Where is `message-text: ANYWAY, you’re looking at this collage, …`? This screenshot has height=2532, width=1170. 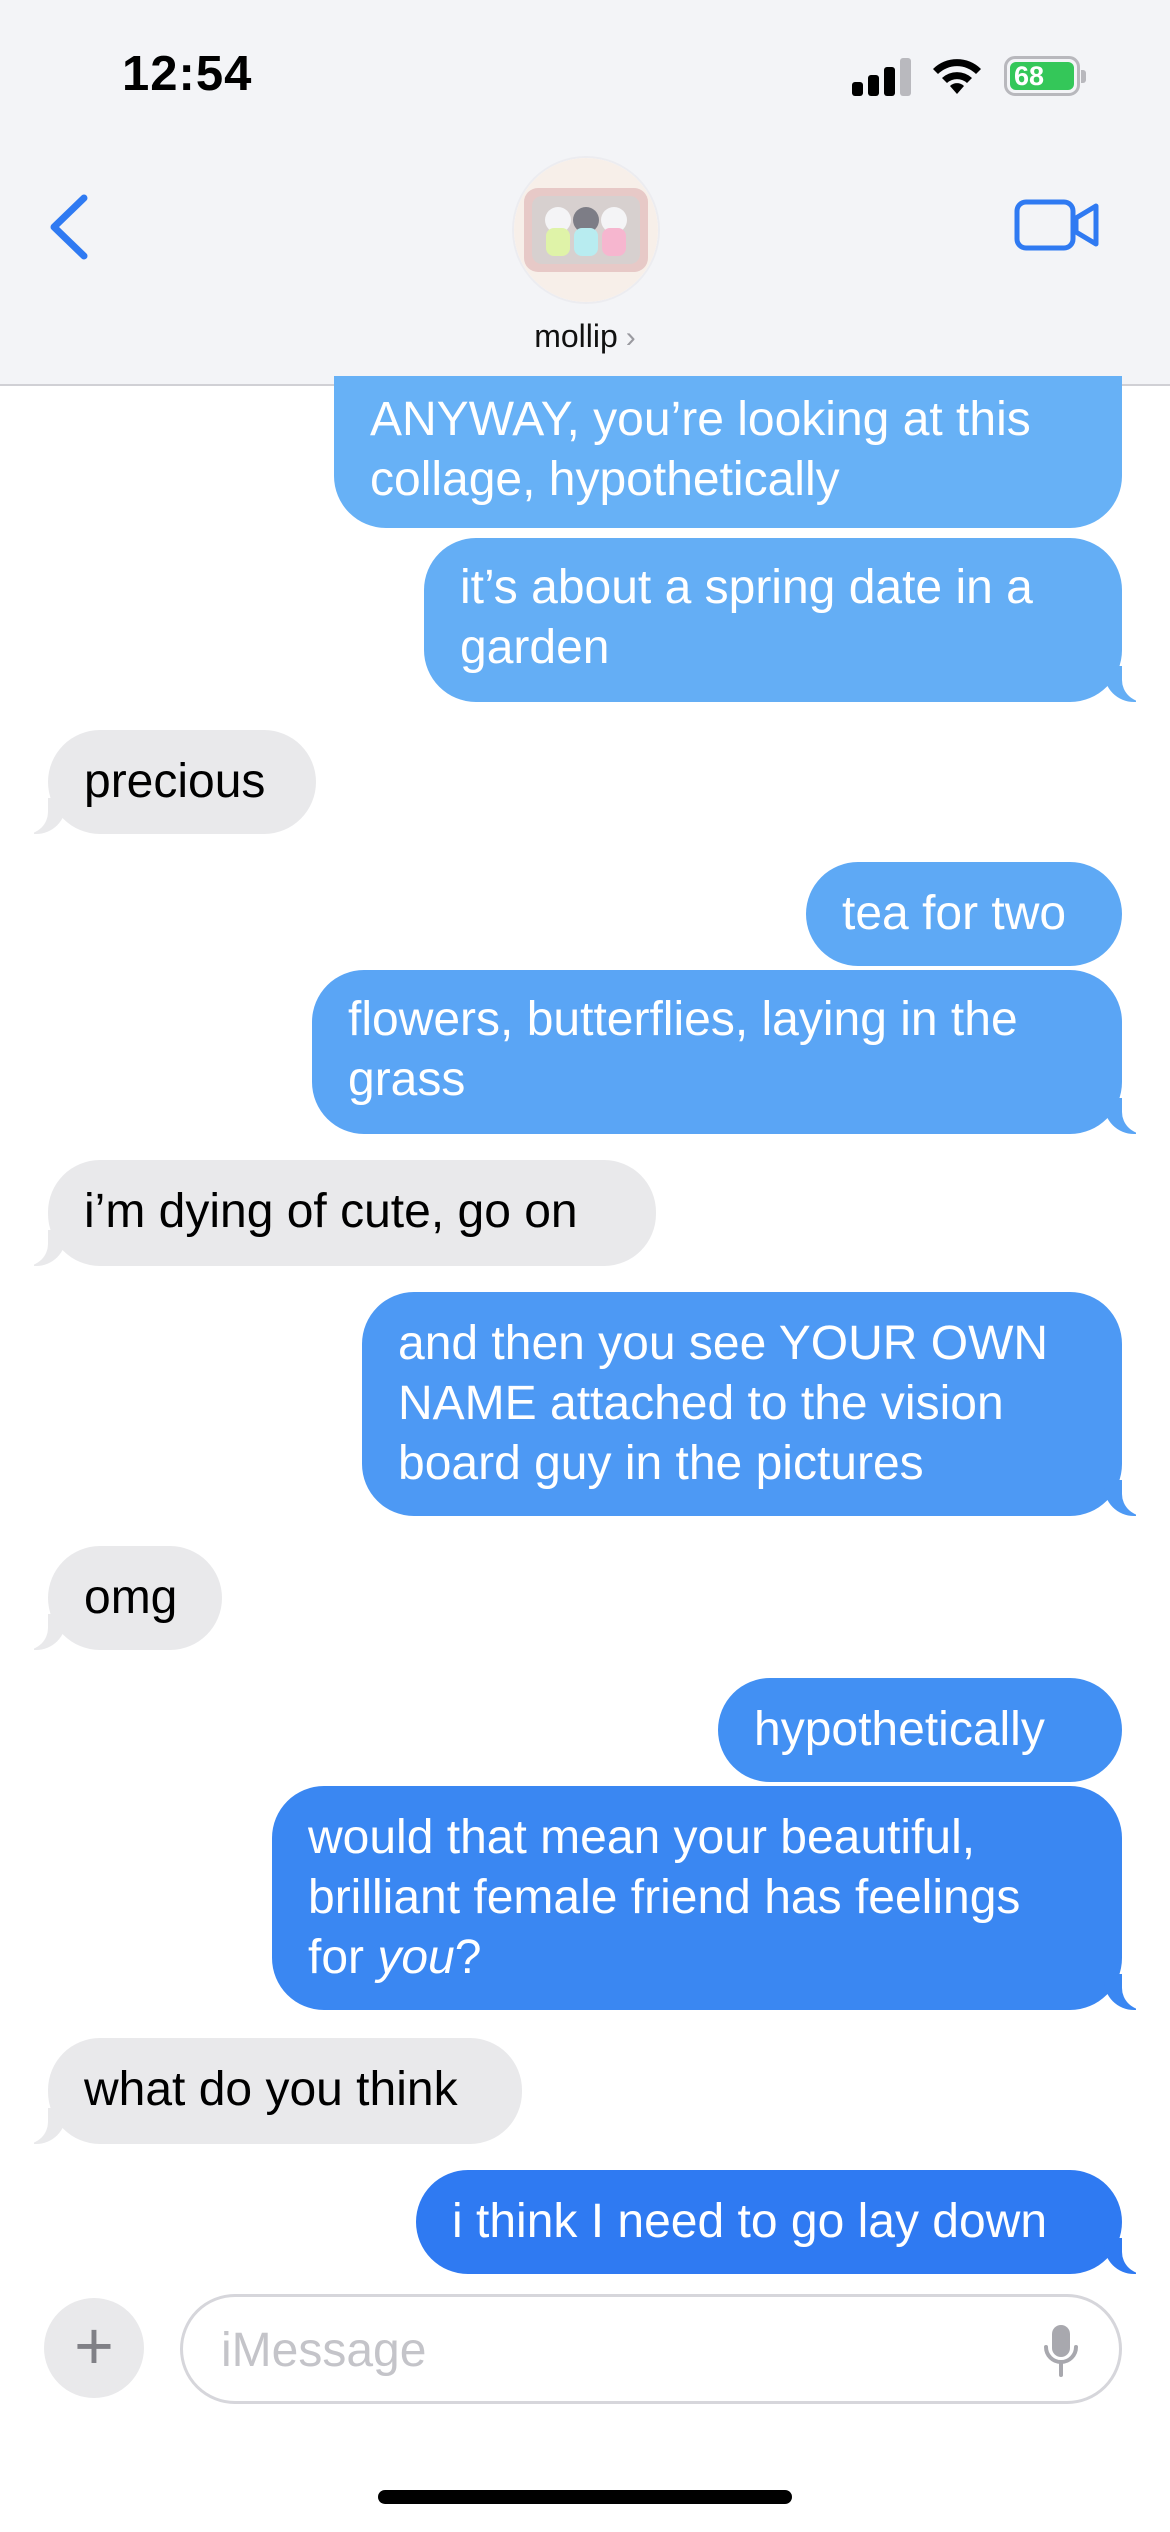
message-text: ANYWAY, you’re looking at this collage, … is located at coordinates (700, 449).